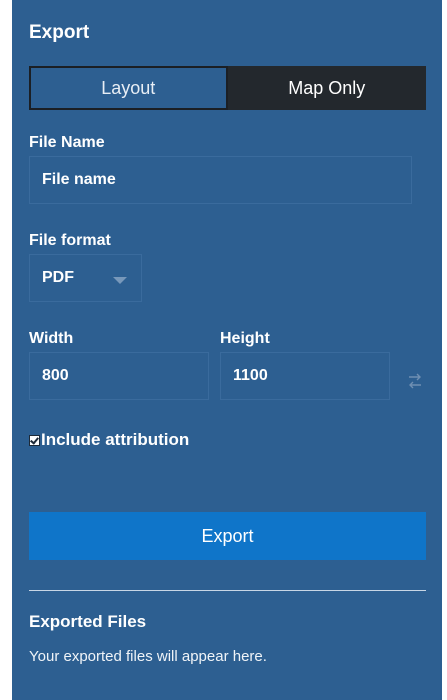 Image resolution: width=447 pixels, height=700 pixels. What do you see at coordinates (55, 375) in the screenshot?
I see `width-value: 800` at bounding box center [55, 375].